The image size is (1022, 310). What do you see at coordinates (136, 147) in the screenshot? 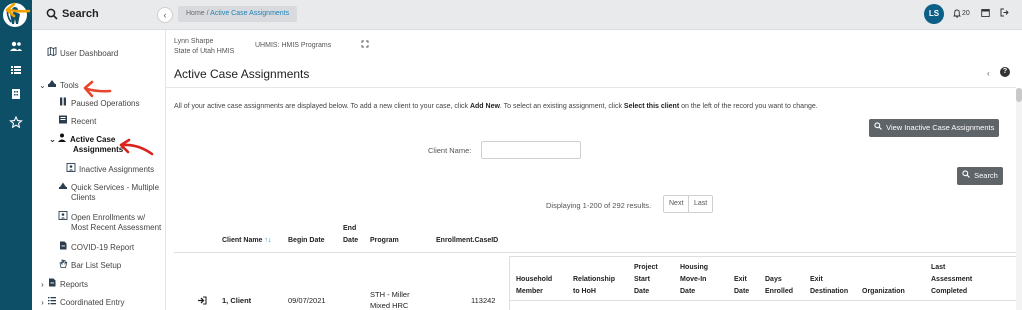
I see `annotation-arrow-dark-red` at bounding box center [136, 147].